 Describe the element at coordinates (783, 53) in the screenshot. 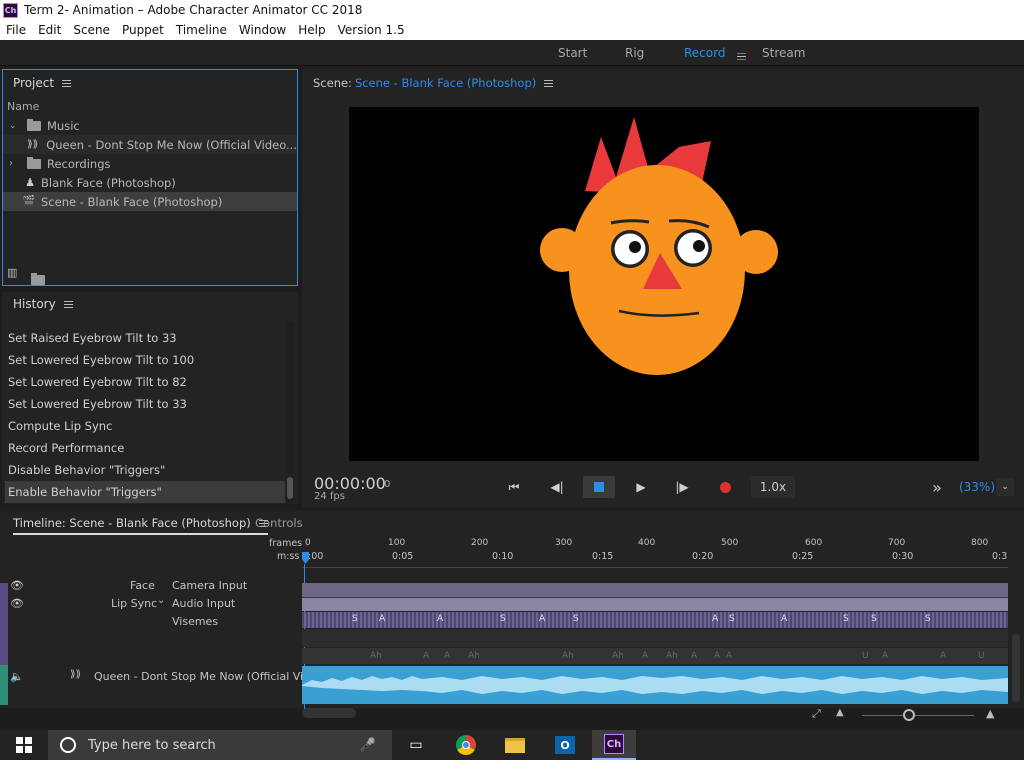

I see `workspace-stream: Stream` at that location.